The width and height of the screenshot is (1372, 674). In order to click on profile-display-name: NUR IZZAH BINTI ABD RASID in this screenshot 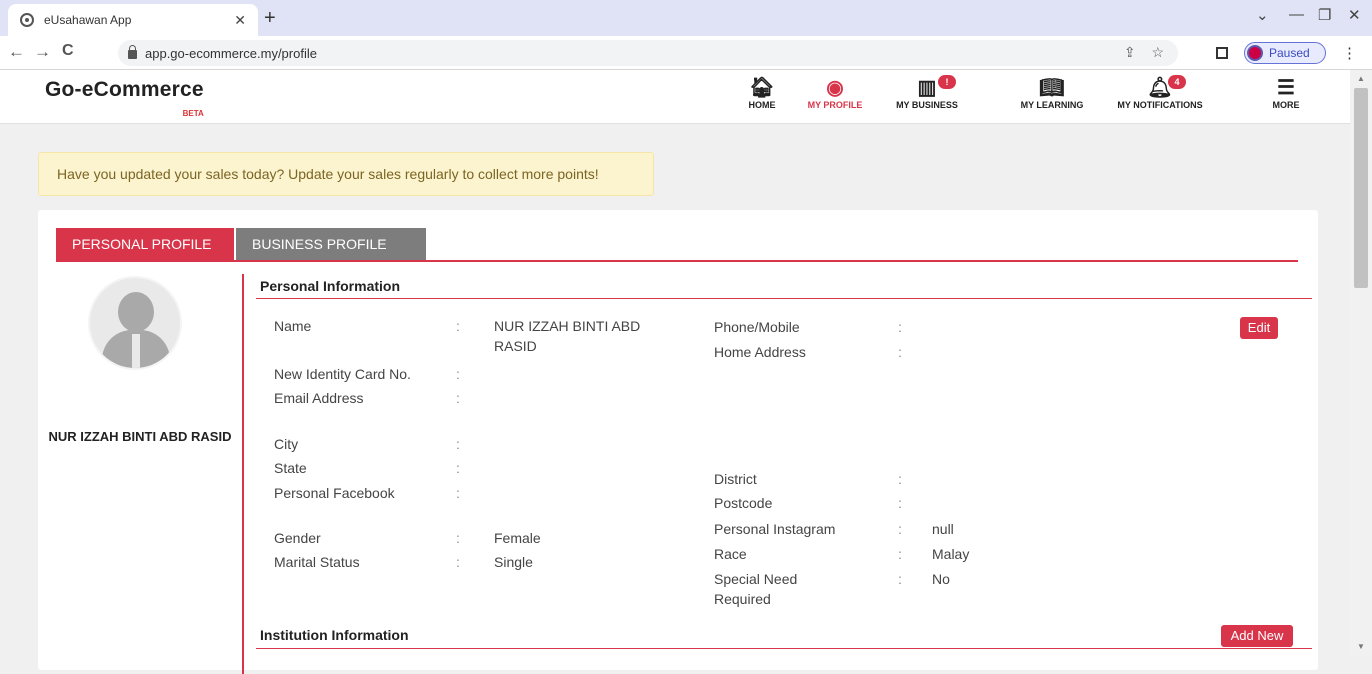, I will do `click(140, 436)`.